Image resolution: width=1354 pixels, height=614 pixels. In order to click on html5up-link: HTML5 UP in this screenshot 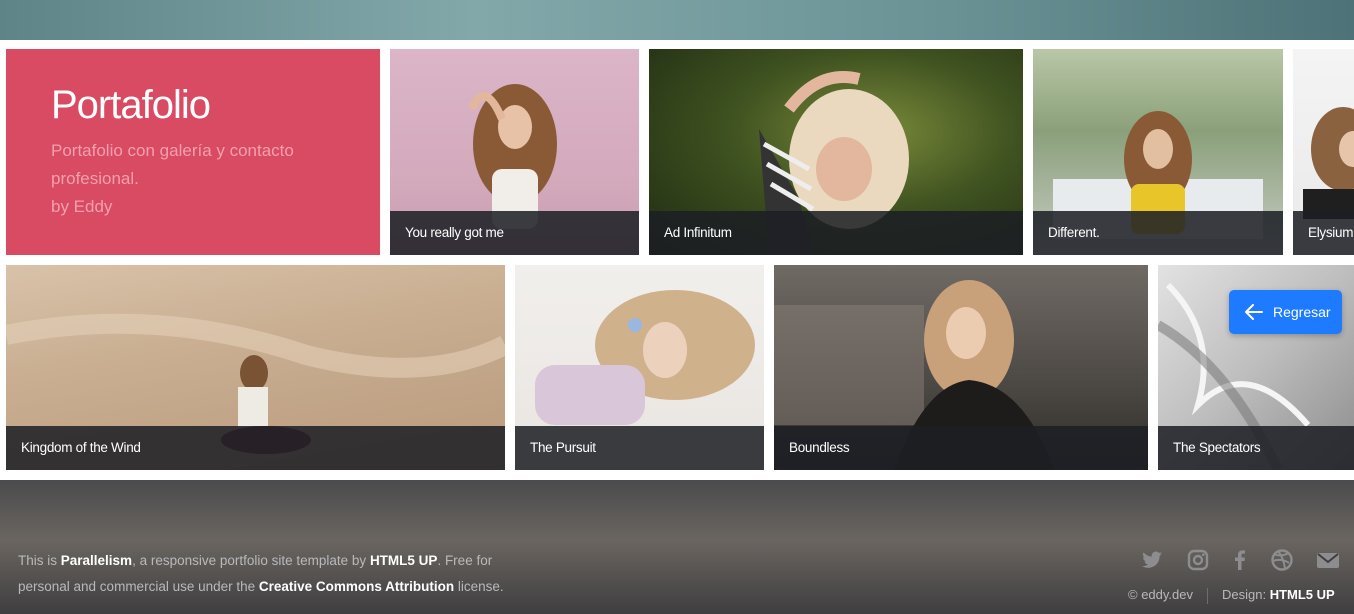, I will do `click(404, 560)`.